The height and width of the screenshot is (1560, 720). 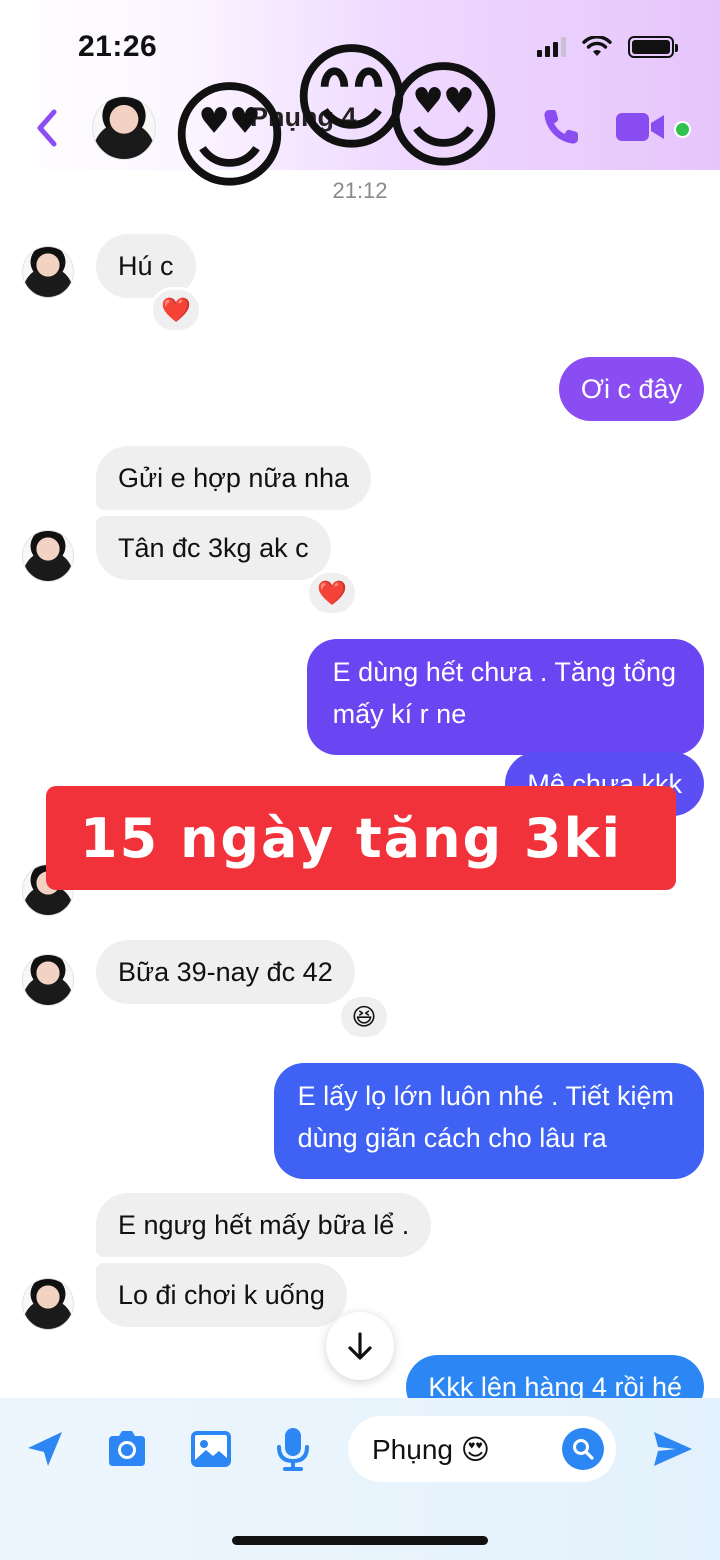 What do you see at coordinates (631, 389) in the screenshot?
I see `message-bubble: Ơi c đây` at bounding box center [631, 389].